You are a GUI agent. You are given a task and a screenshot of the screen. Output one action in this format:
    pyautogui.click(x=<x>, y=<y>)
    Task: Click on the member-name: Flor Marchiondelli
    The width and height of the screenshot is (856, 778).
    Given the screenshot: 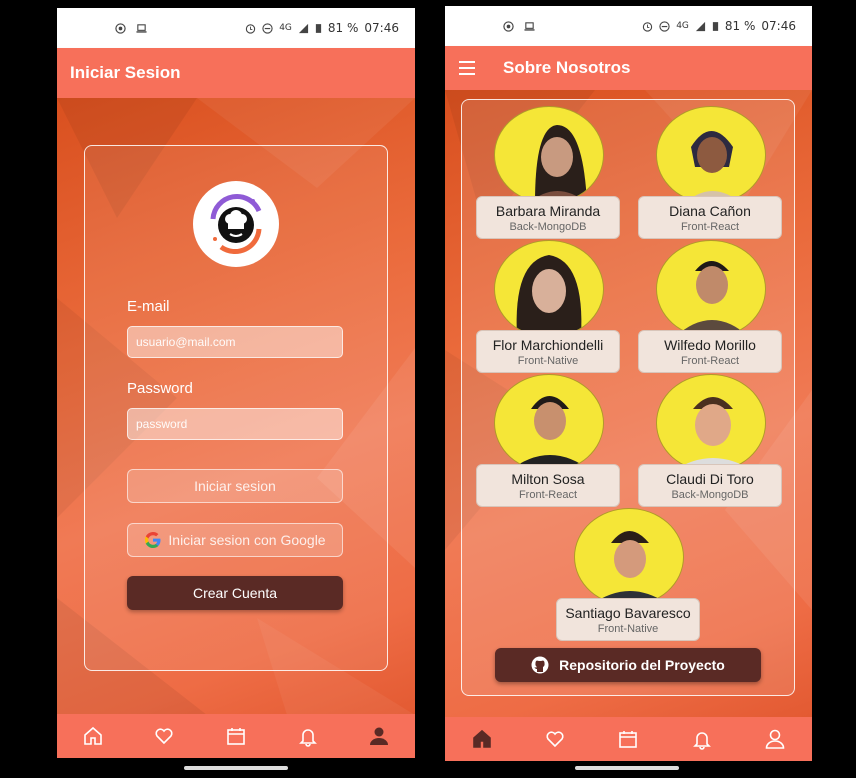 What is the action you would take?
    pyautogui.click(x=548, y=344)
    